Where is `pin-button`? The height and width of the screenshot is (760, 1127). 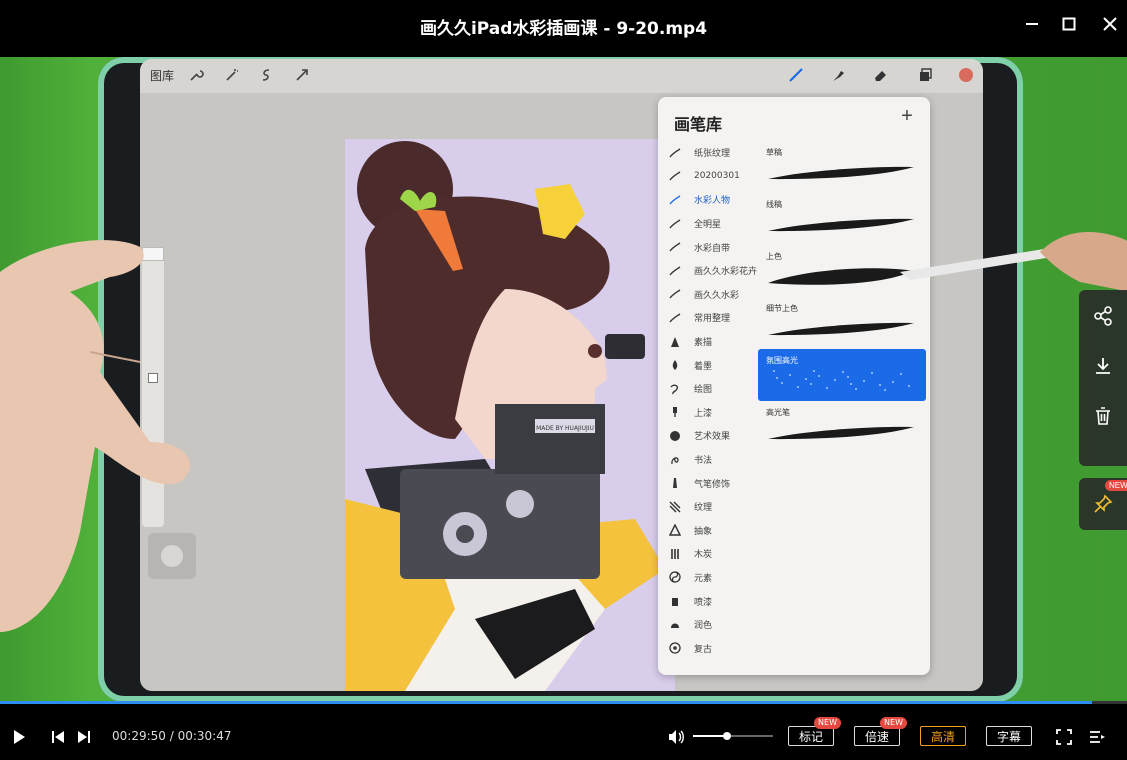
pin-button is located at coordinates (1103, 504).